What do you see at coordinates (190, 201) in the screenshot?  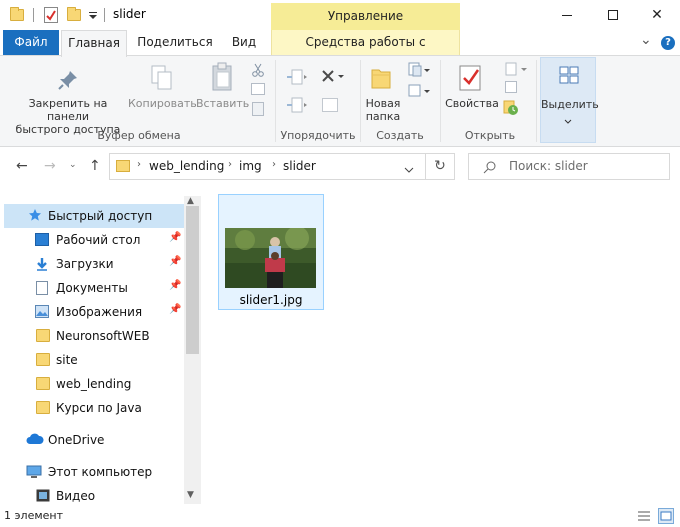 I see `scroll-up-icon: ▲` at bounding box center [190, 201].